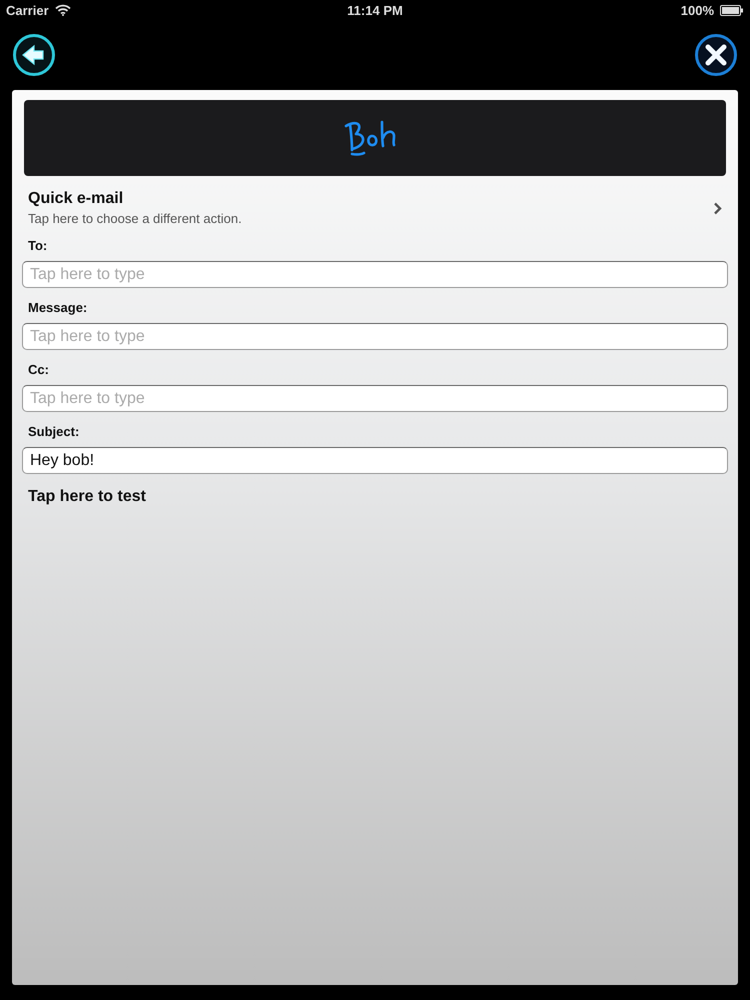 The width and height of the screenshot is (750, 1000). I want to click on battery-label: 100%, so click(697, 10).